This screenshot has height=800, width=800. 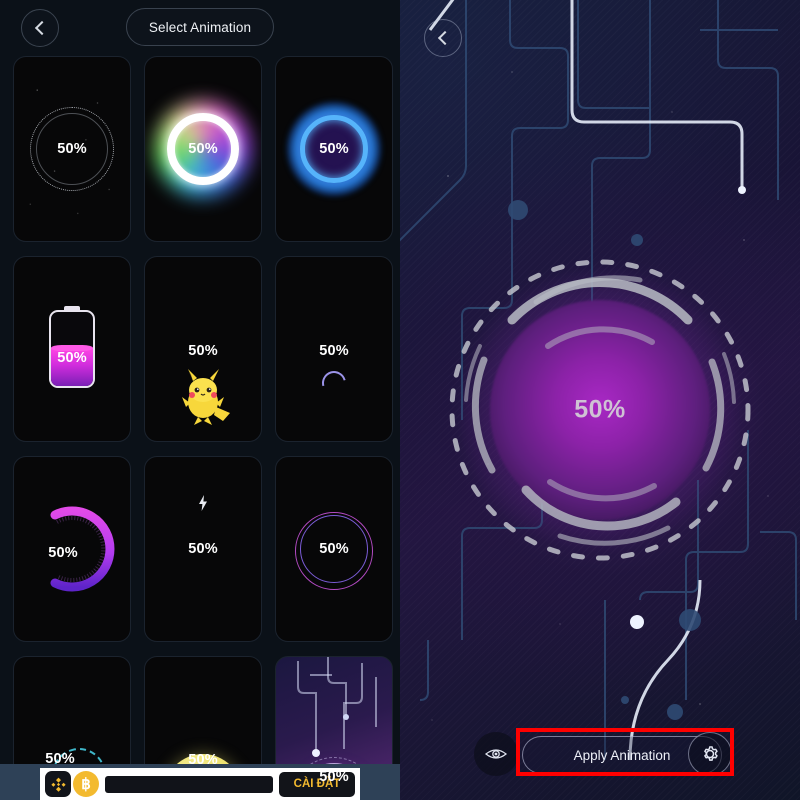 I want to click on animation-card-blue-energy-ring: 50%, so click(x=334, y=149).